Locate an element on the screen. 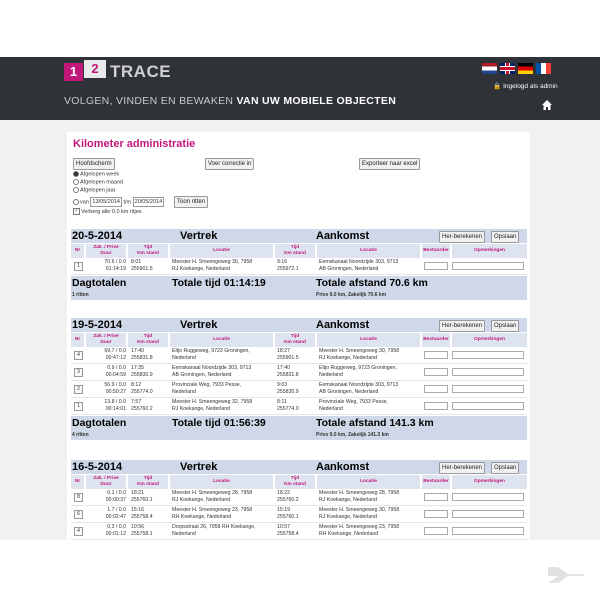 Image resolution: width=600 pixels, height=600 pixels. date-from-input: 13/05/2014 is located at coordinates (106, 202).